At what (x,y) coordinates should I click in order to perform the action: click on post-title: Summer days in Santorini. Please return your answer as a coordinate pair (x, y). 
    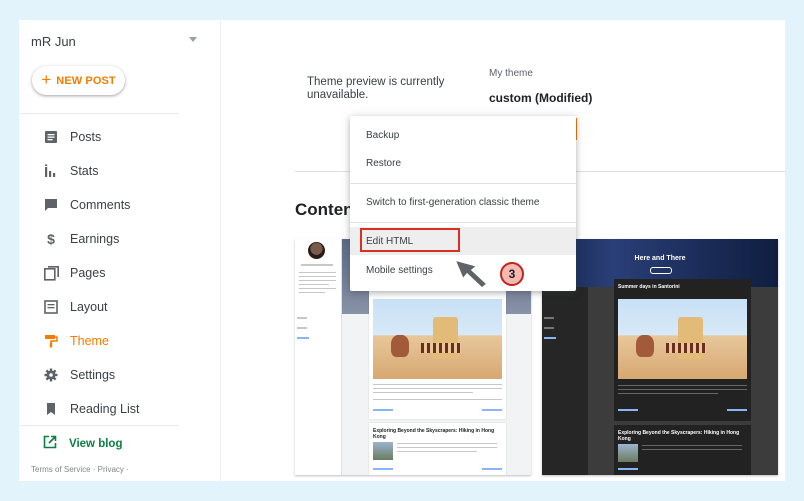
    Looking at the image, I should click on (649, 287).